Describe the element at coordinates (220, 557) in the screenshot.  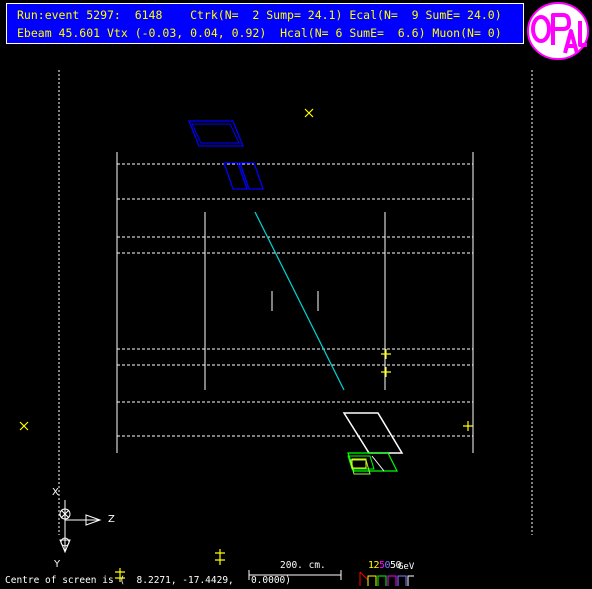
I see `hit-marker-double` at that location.